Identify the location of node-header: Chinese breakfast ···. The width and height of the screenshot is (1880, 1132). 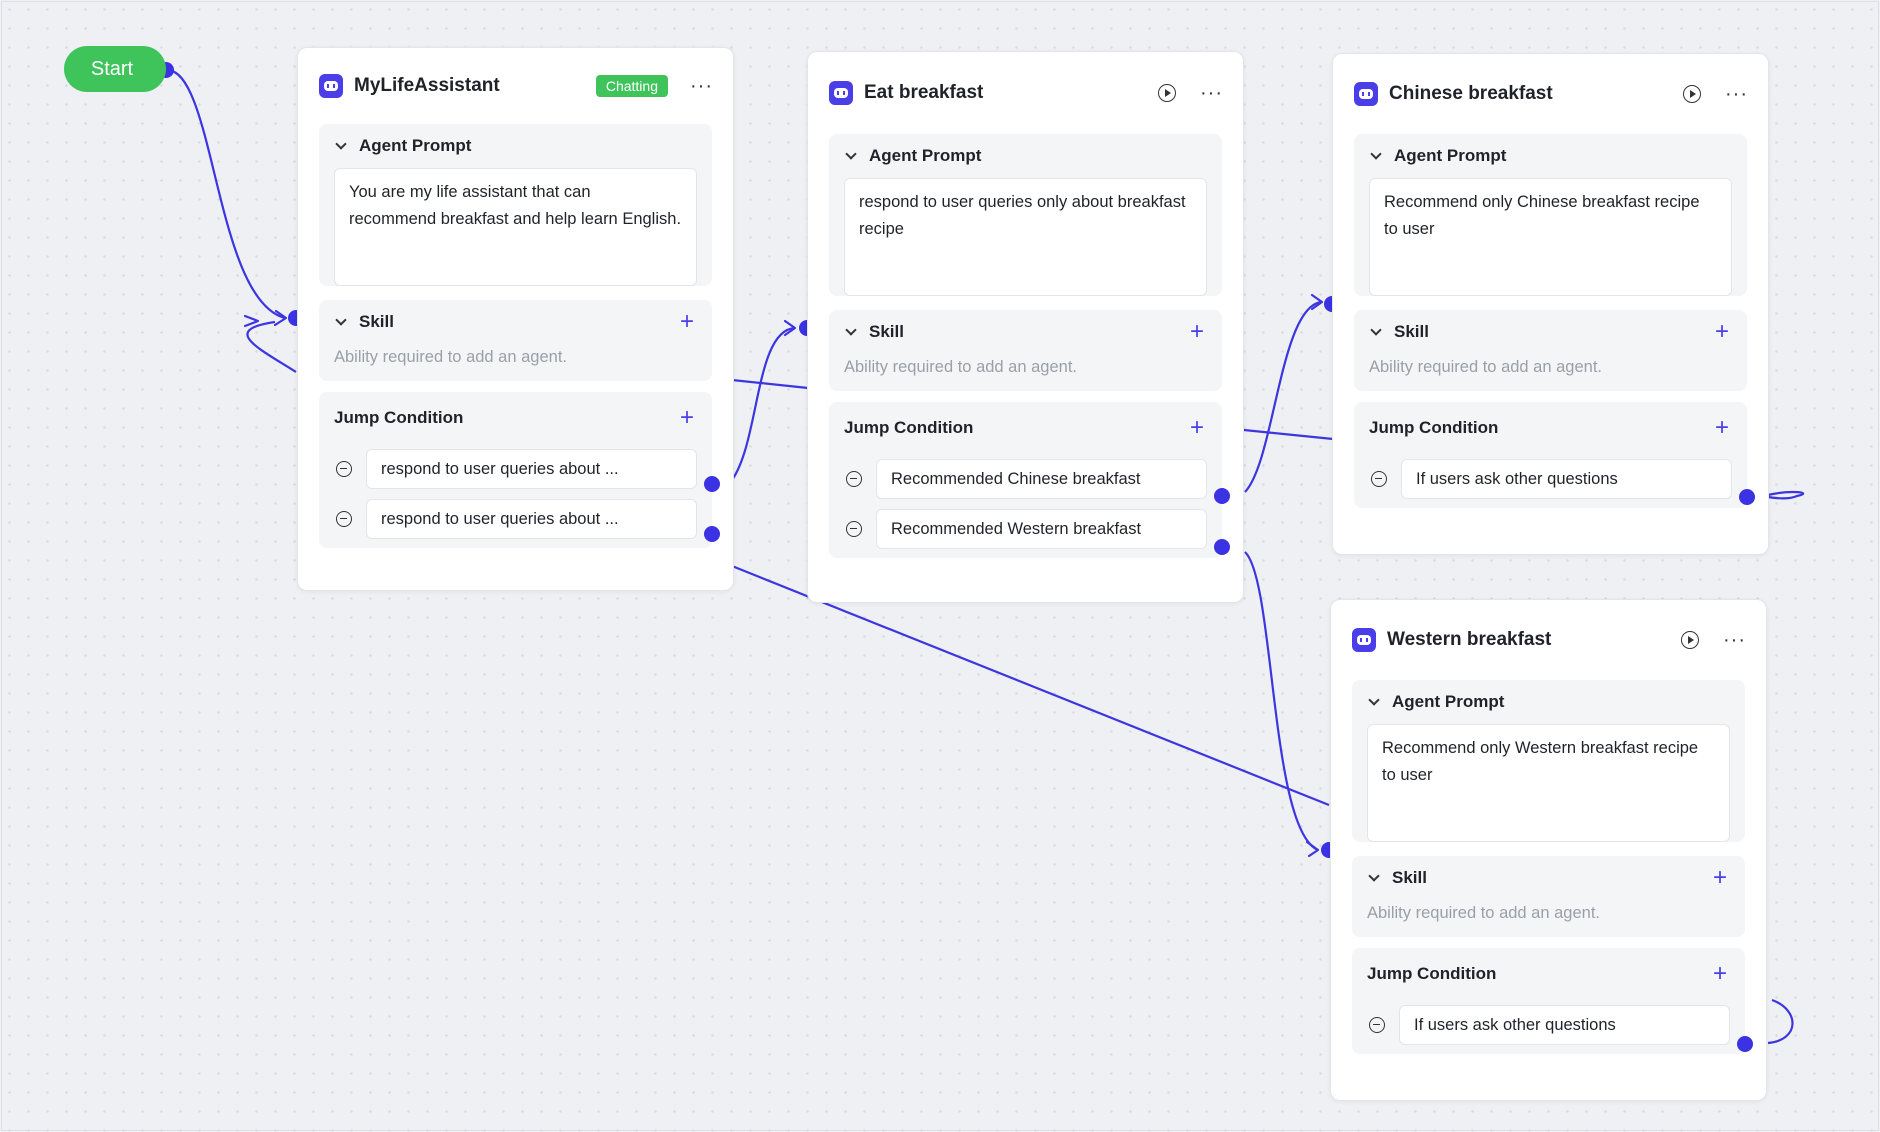
(1550, 94).